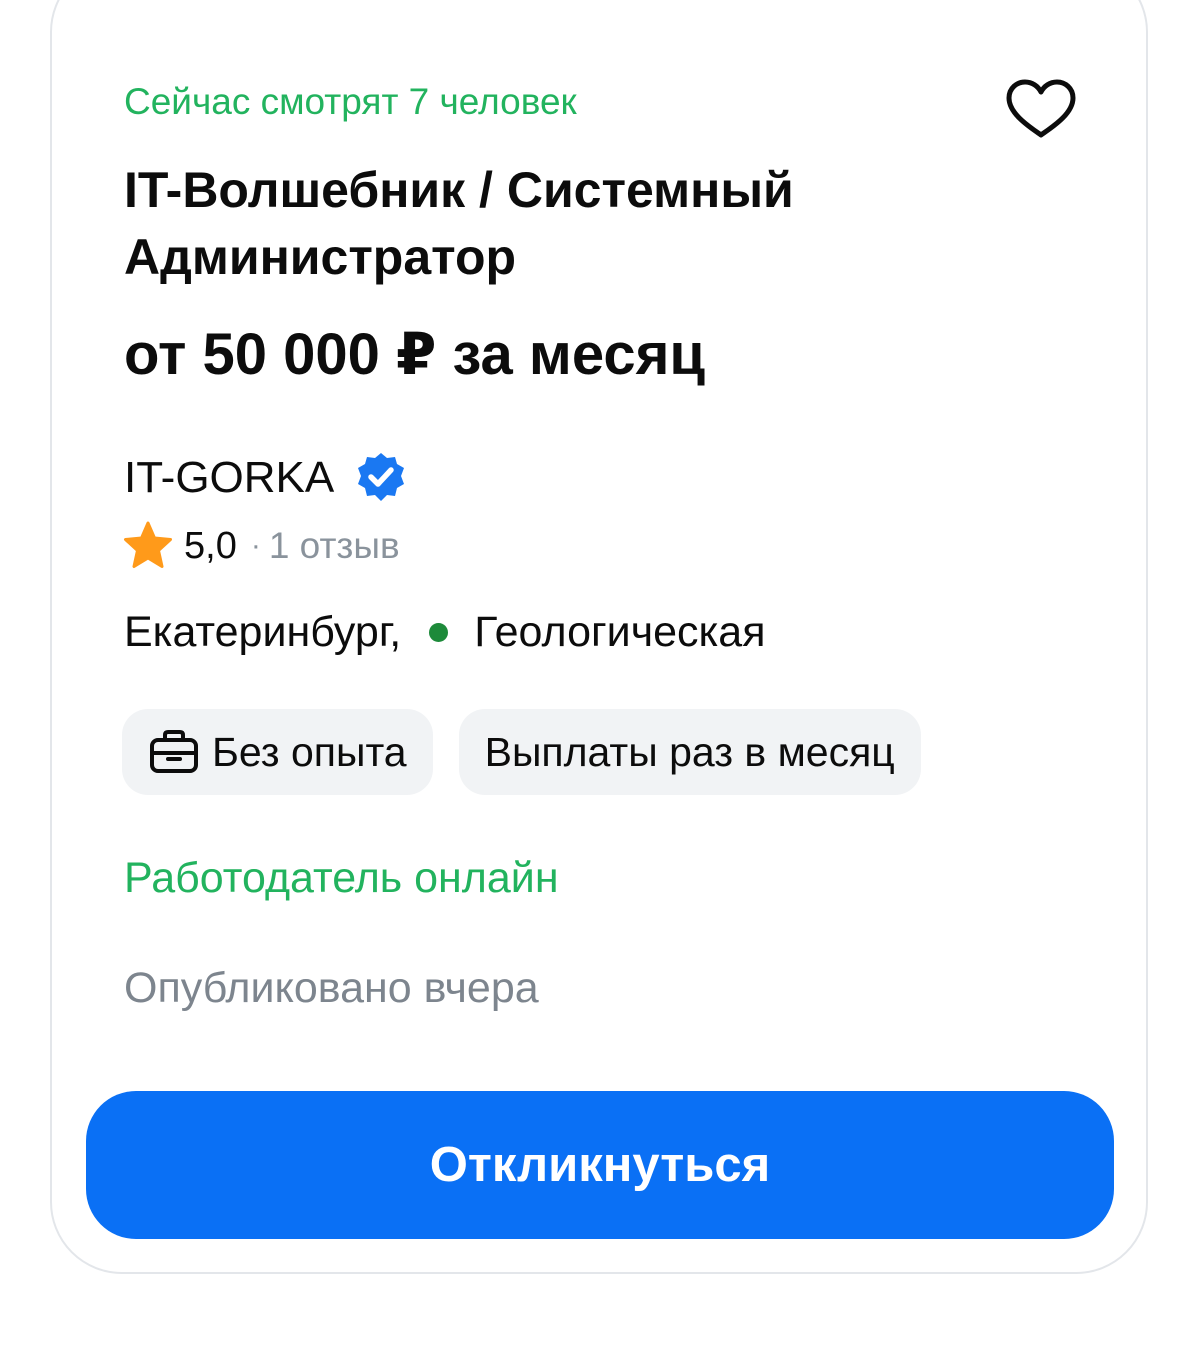  I want to click on tags-list: Без опыта Выплаты раз в месяц, so click(521, 752).